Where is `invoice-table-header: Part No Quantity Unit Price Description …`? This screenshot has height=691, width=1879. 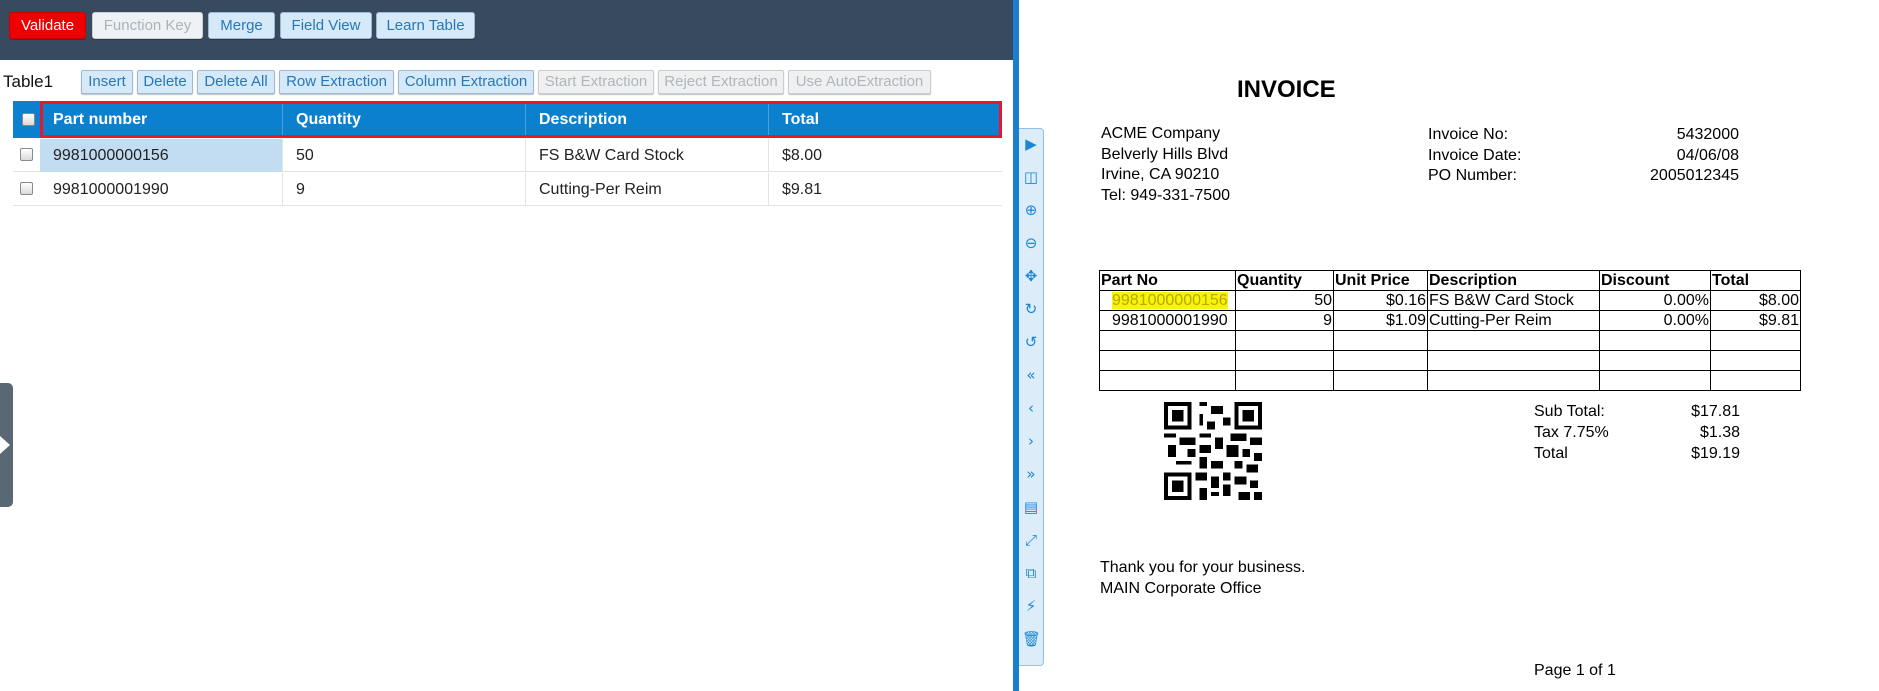 invoice-table-header: Part No Quantity Unit Price Description … is located at coordinates (1450, 280).